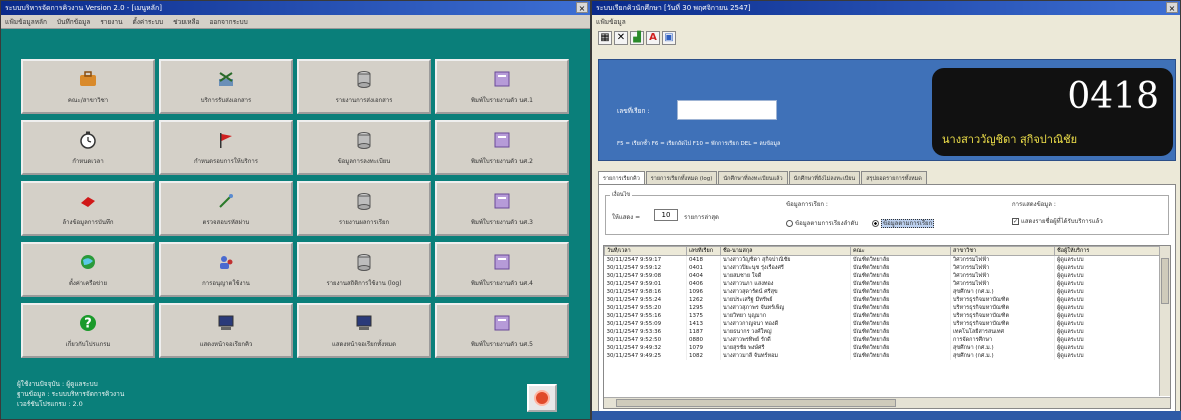 This screenshot has height=420, width=1181. I want to click on menu-tile-7: พิมพ์ใบรายงานตัว นศ.2, so click(502, 147).